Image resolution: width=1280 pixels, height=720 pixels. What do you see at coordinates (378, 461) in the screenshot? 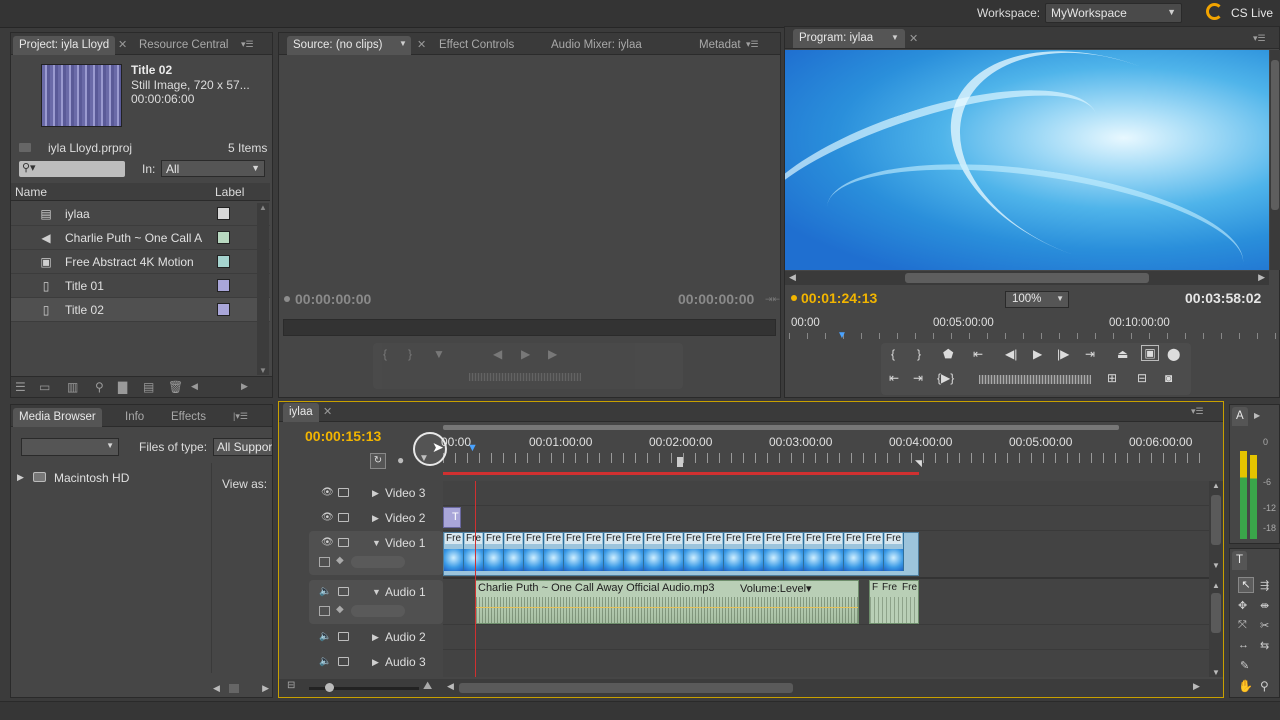
I see `snap-icon: ↻` at bounding box center [378, 461].